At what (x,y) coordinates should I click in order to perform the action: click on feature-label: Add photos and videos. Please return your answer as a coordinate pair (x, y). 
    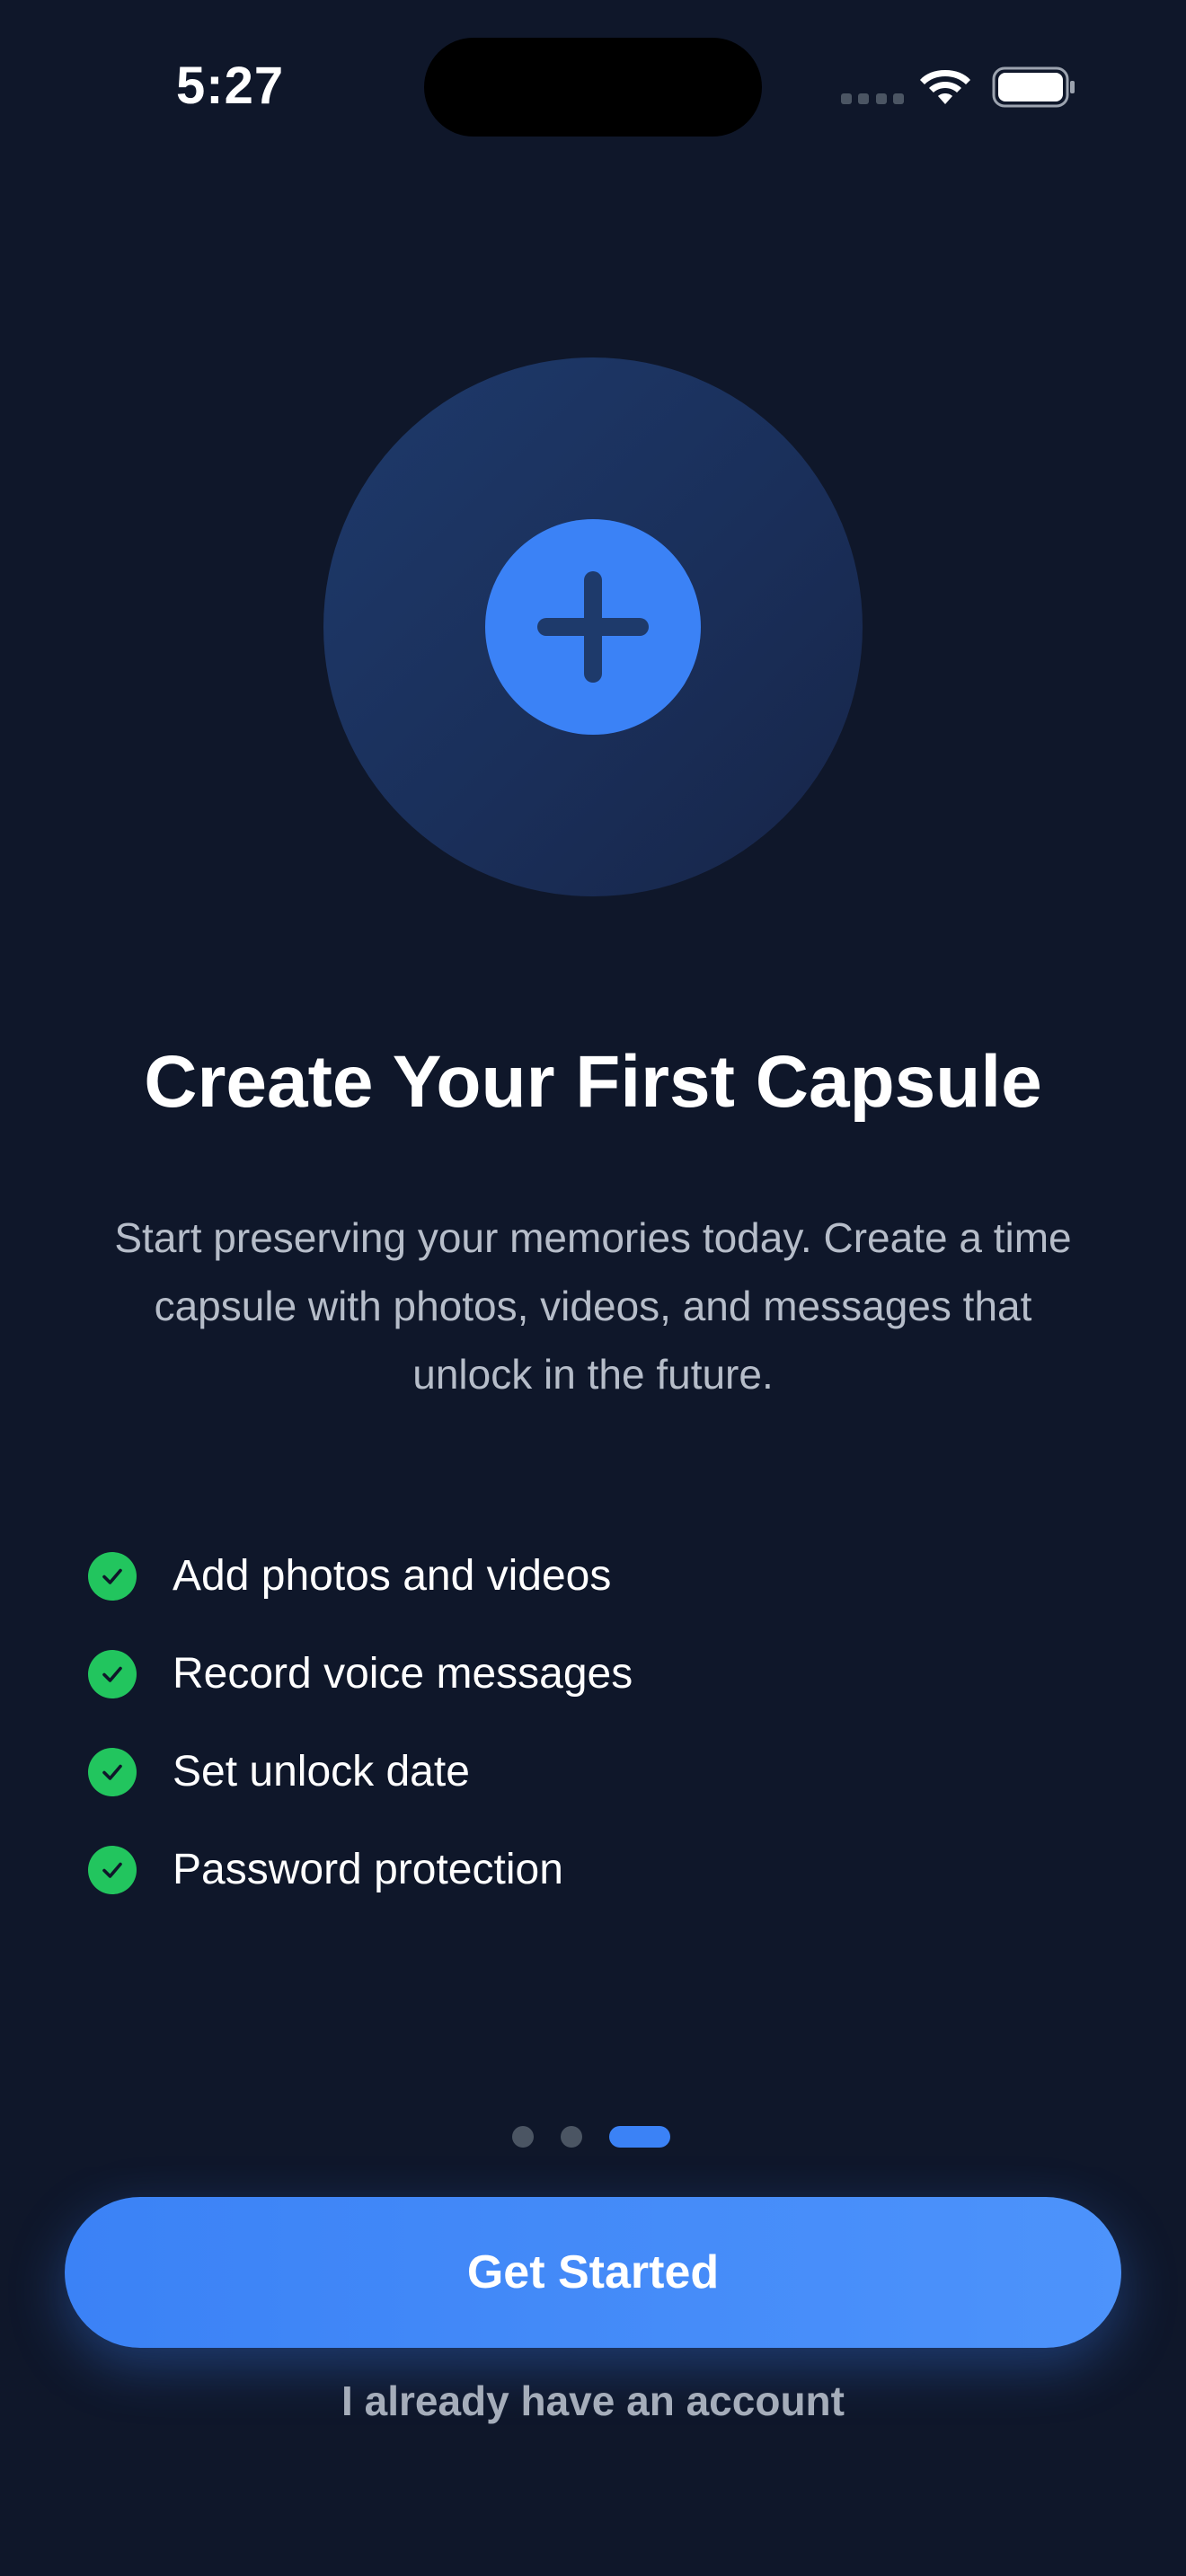
    Looking at the image, I should click on (392, 1576).